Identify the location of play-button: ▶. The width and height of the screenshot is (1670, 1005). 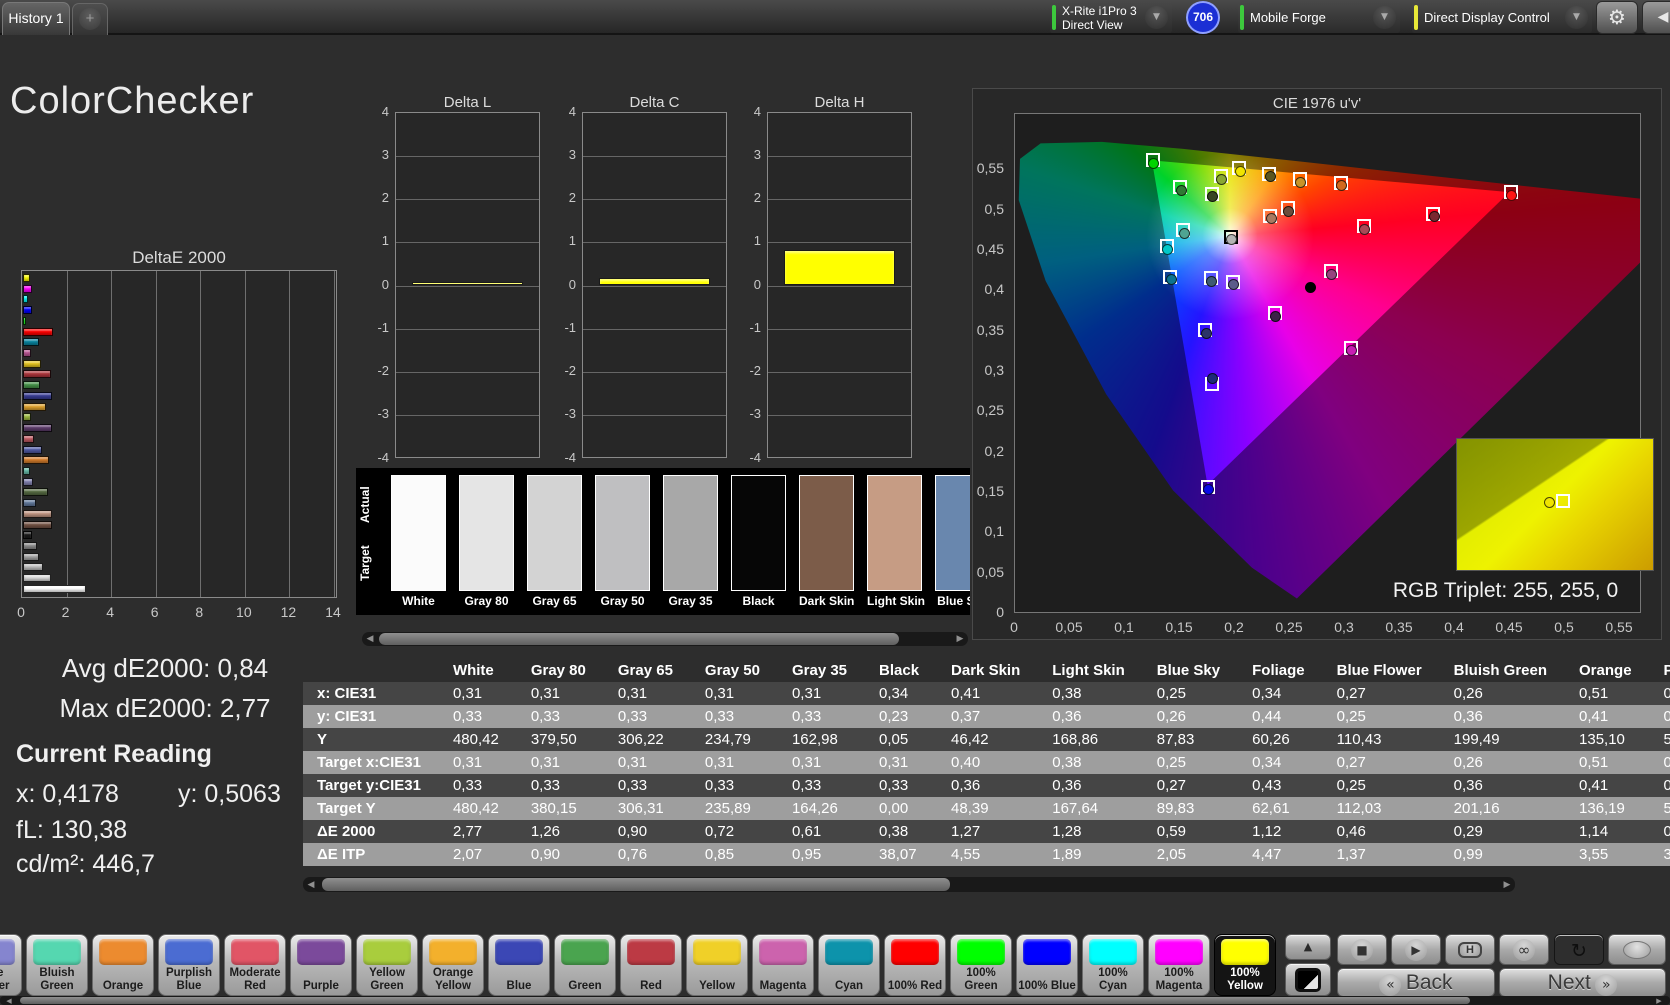
(1416, 949).